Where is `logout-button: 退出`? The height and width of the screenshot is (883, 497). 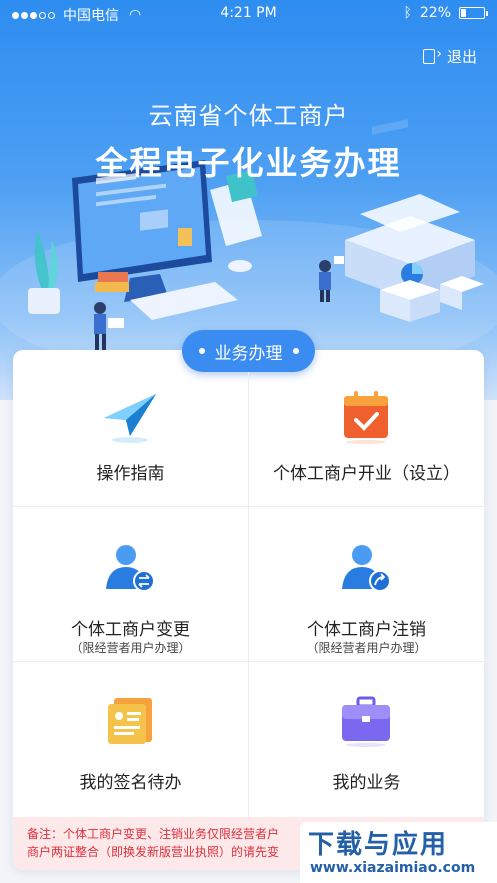 logout-button: 退出 is located at coordinates (449, 56).